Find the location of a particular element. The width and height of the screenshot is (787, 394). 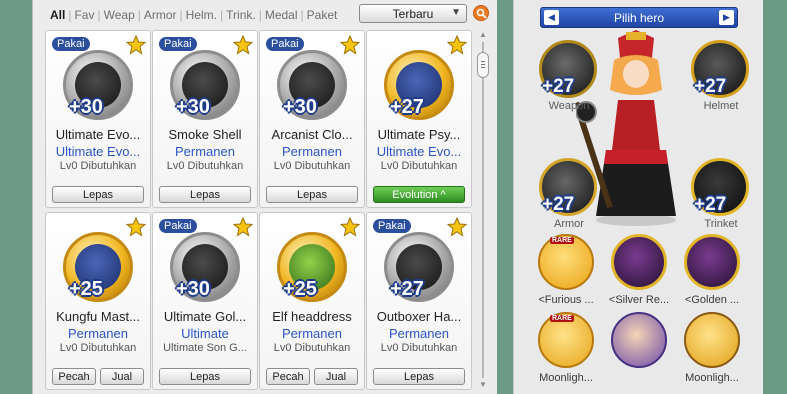

item-name: Smoke Shell is located at coordinates (205, 134).